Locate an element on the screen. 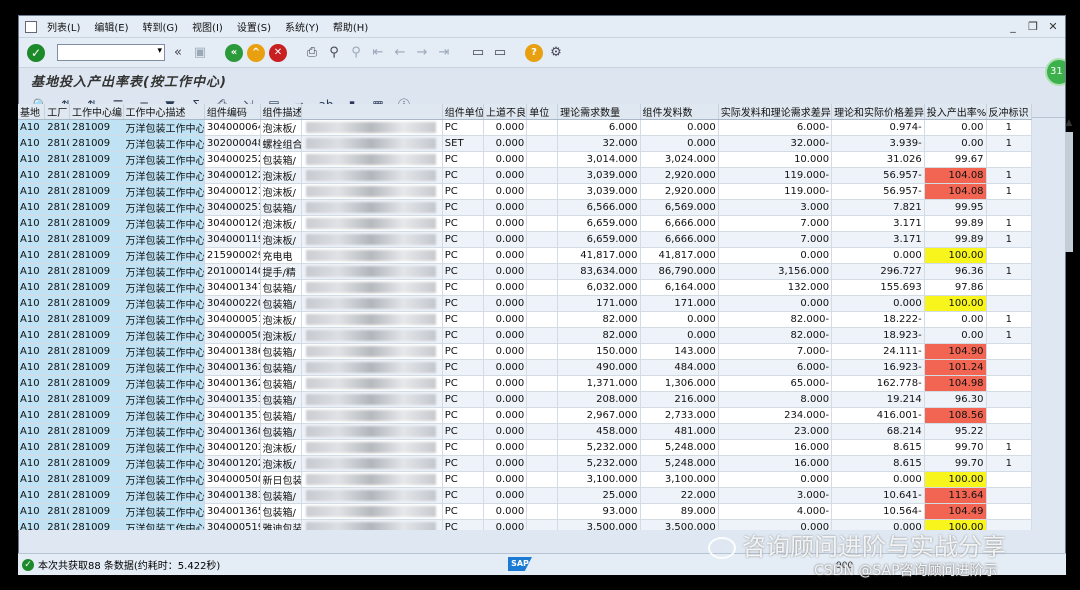 This screenshot has width=1080, height=590. cell-price-diff: 0.000 is located at coordinates (878, 255).